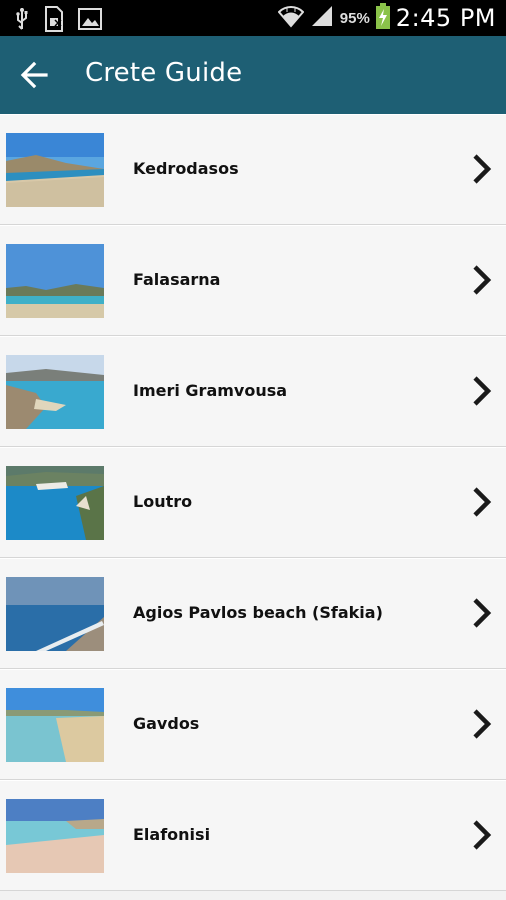 Image resolution: width=506 pixels, height=900 pixels. I want to click on arrow-left-icon, so click(40, 78).